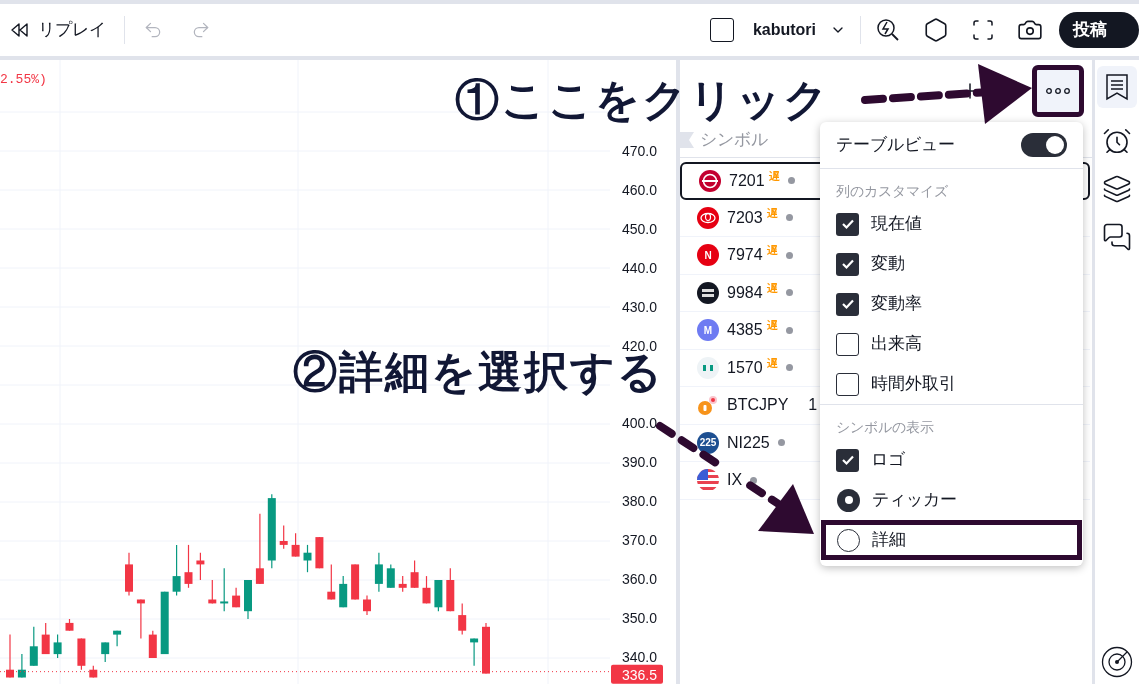 The image size is (1139, 684). Describe the element at coordinates (748, 442) in the screenshot. I see `symbol-text: NI225` at that location.